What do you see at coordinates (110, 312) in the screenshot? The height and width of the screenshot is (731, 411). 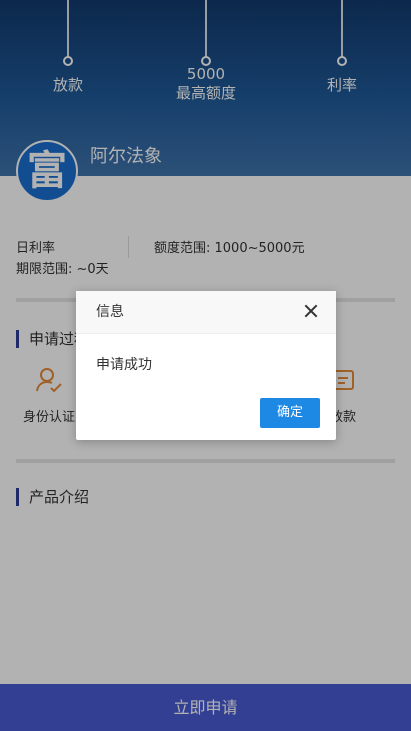 I see `dialog-title: 信息` at bounding box center [110, 312].